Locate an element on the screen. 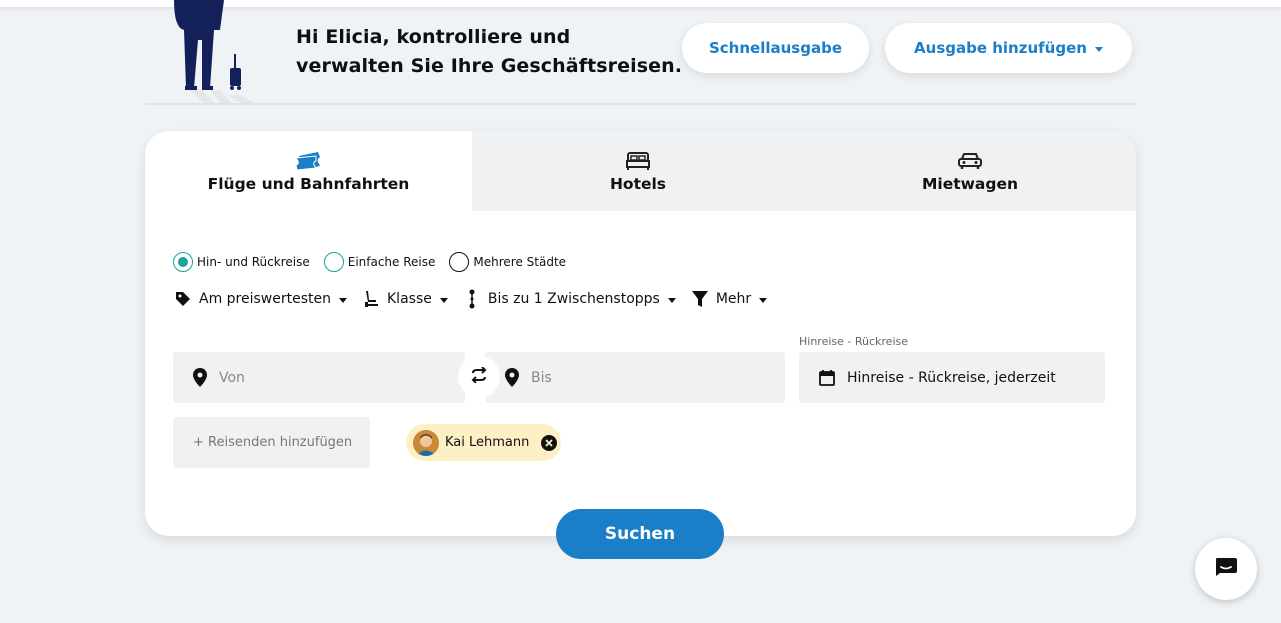  remove-traveler-icon is located at coordinates (549, 442).